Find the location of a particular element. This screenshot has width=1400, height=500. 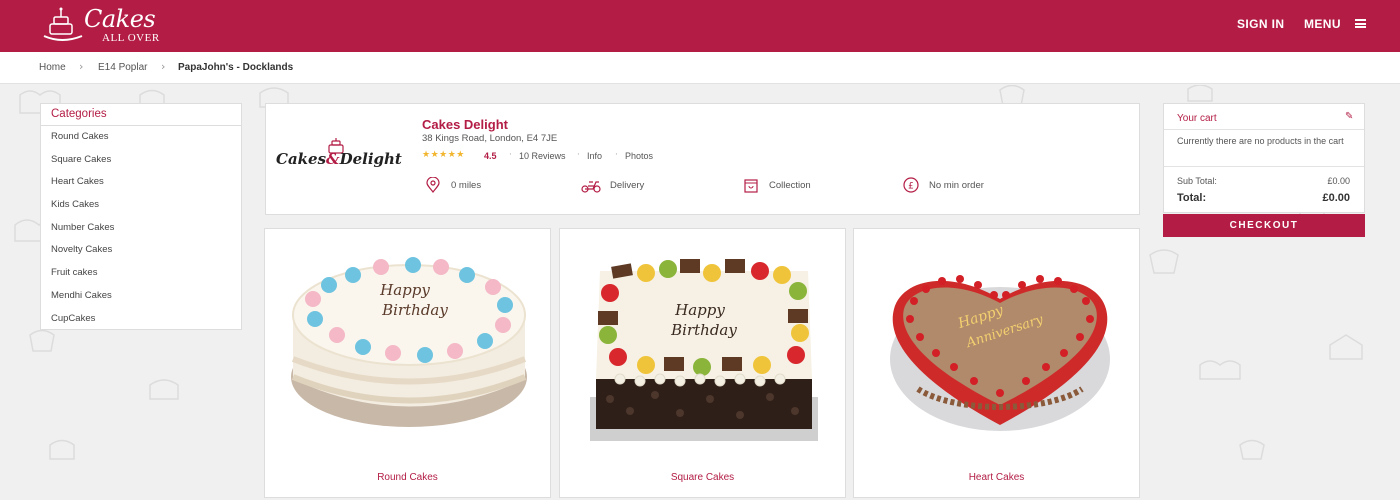

shop-name: Cakes Delight is located at coordinates (465, 124).